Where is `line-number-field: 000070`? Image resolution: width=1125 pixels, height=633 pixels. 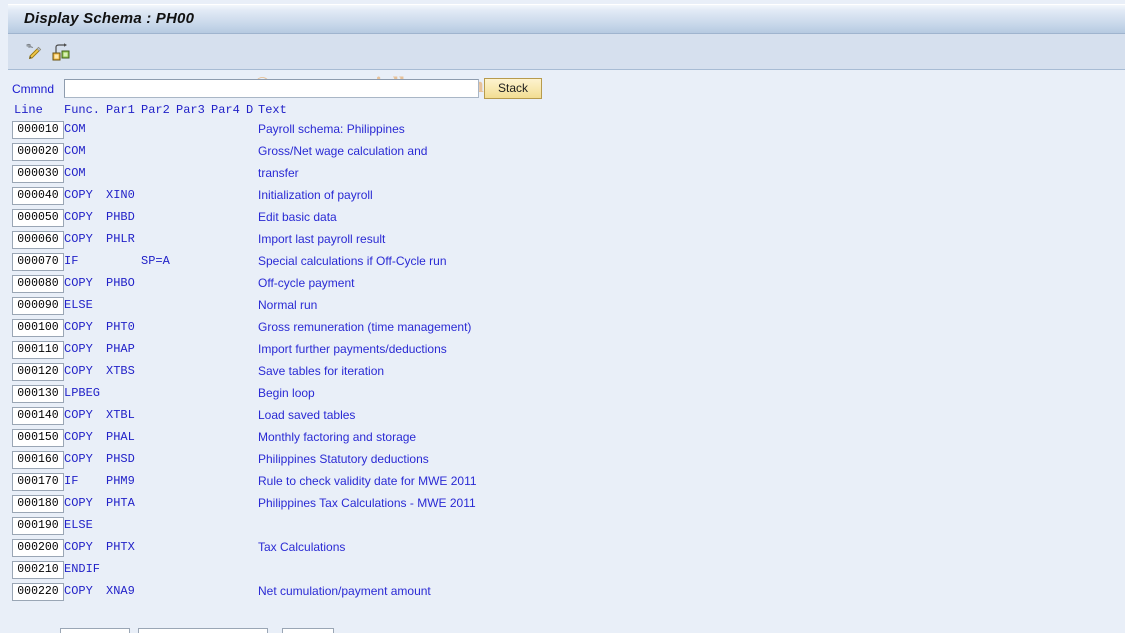 line-number-field: 000070 is located at coordinates (38, 262).